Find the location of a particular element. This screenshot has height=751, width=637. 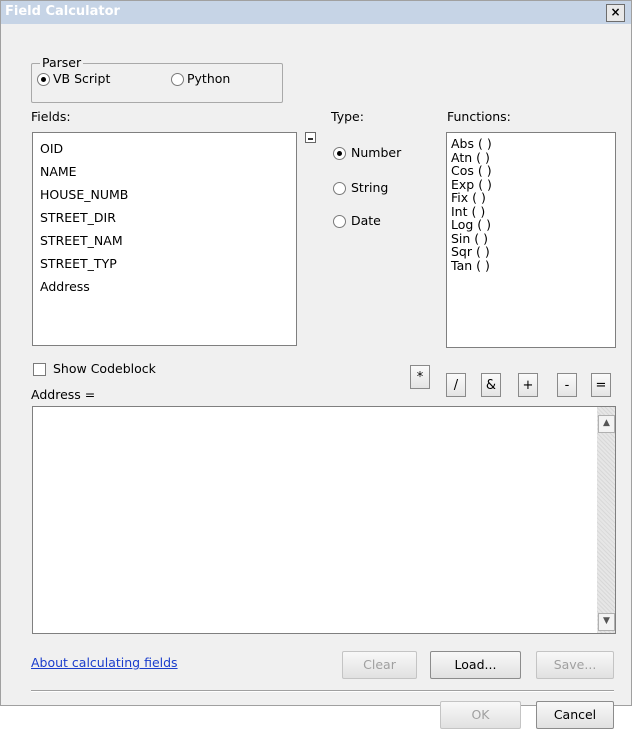

title-bar: Field Calculator × is located at coordinates (316, 12).